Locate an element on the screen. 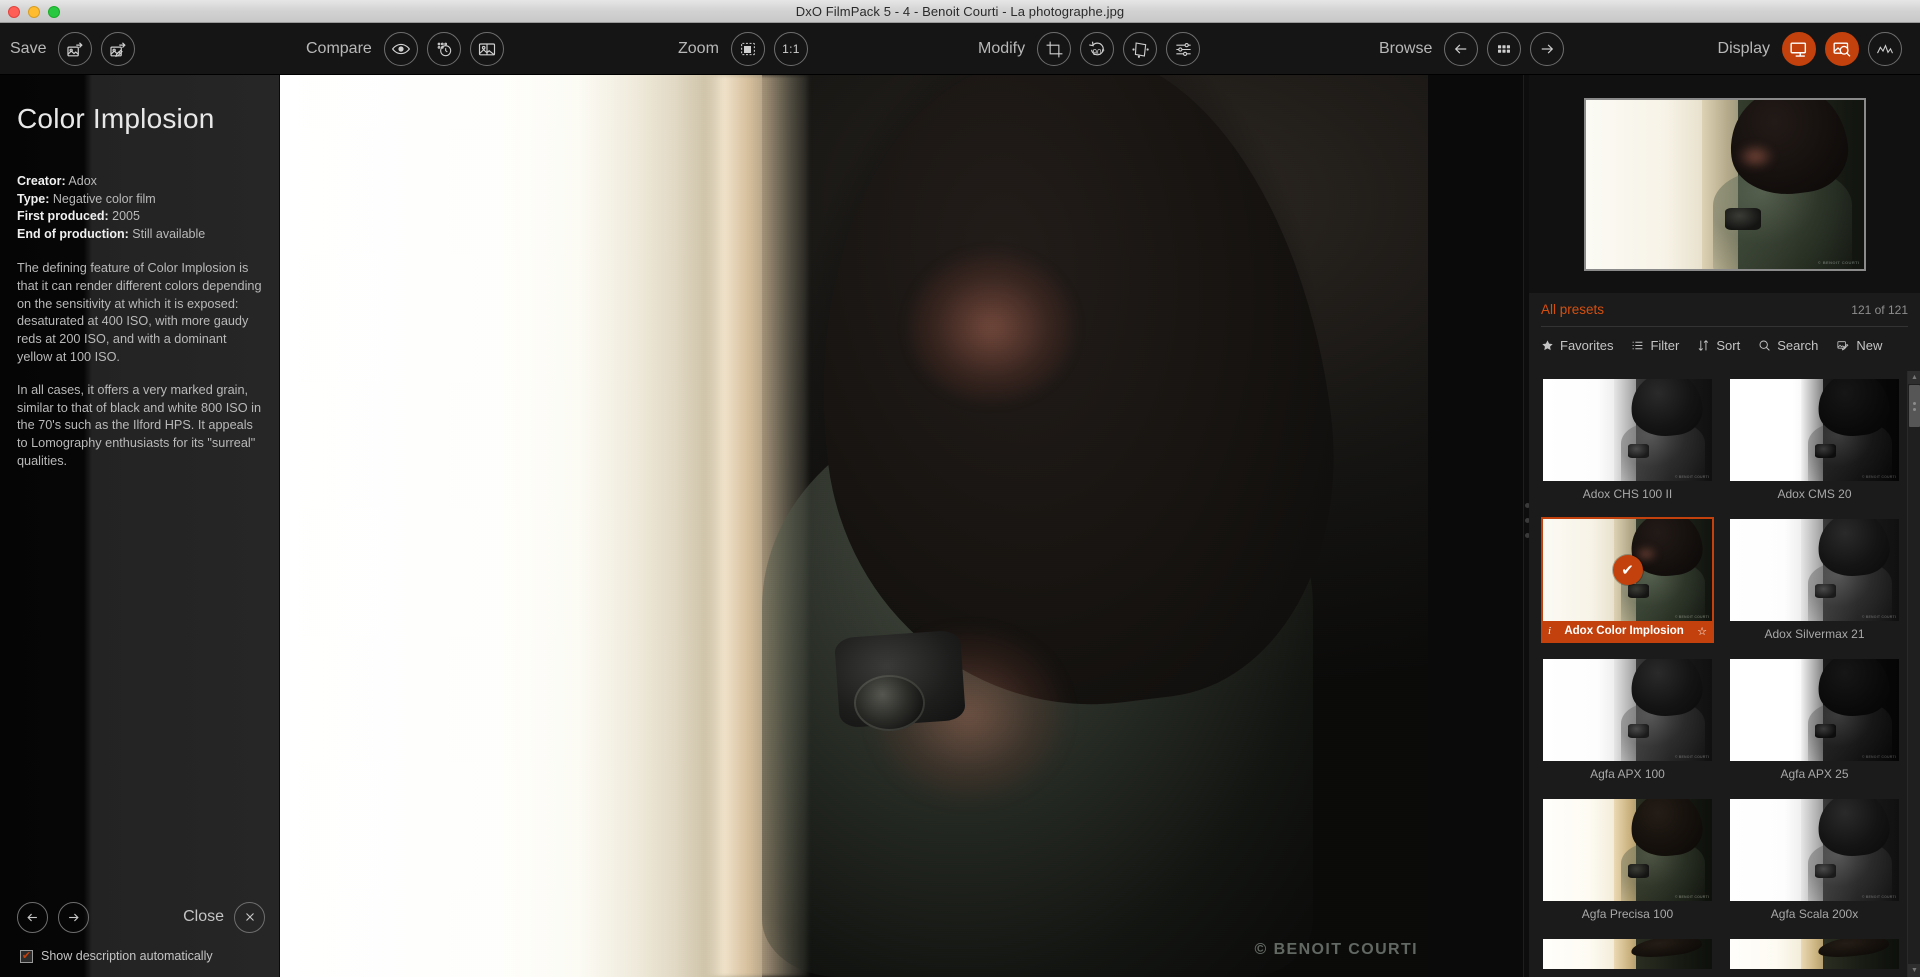 The image size is (1920, 977). export-image-button is located at coordinates (75, 49).